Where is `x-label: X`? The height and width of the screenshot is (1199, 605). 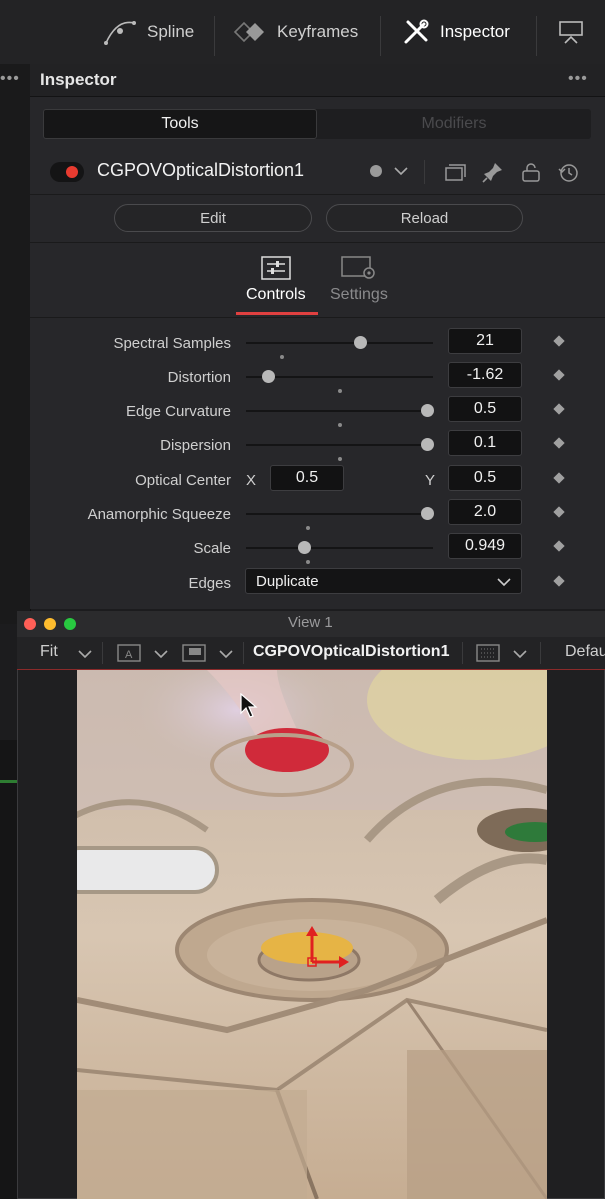 x-label: X is located at coordinates (251, 480).